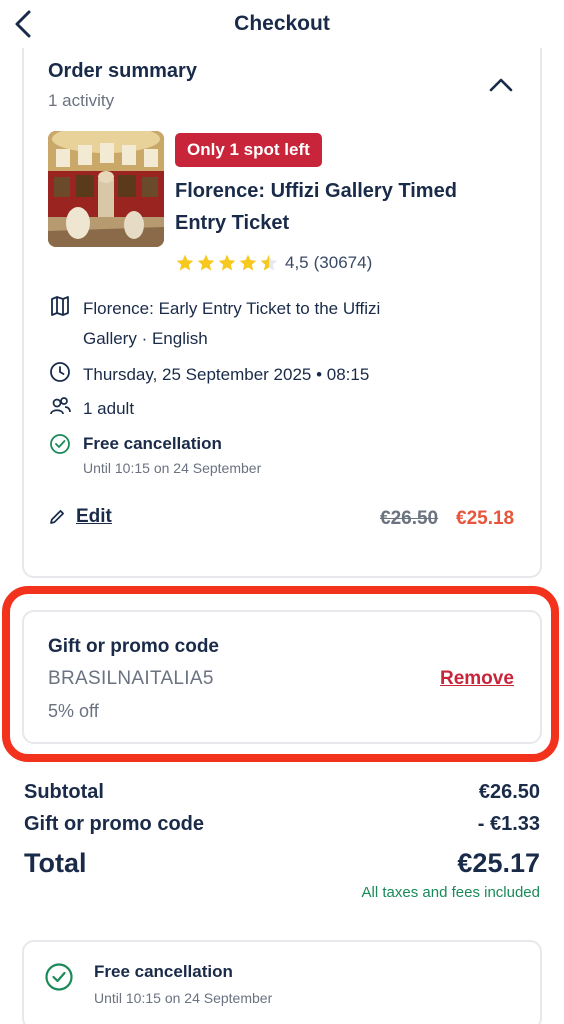 The image size is (564, 1024). I want to click on order-summary-title: Order summary, so click(122, 71).